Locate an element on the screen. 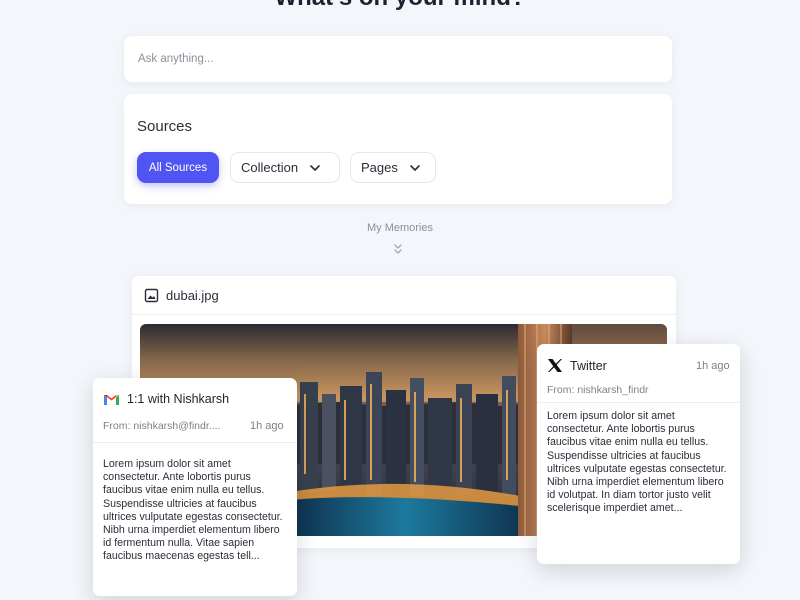  image-card-divider is located at coordinates (404, 314).